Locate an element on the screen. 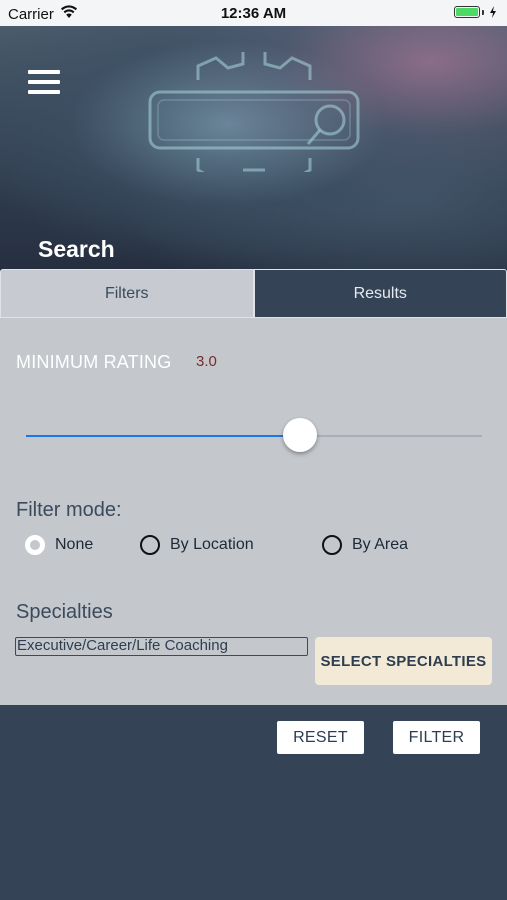 The width and height of the screenshot is (507, 900). tab-filters: Filters is located at coordinates (127, 293).